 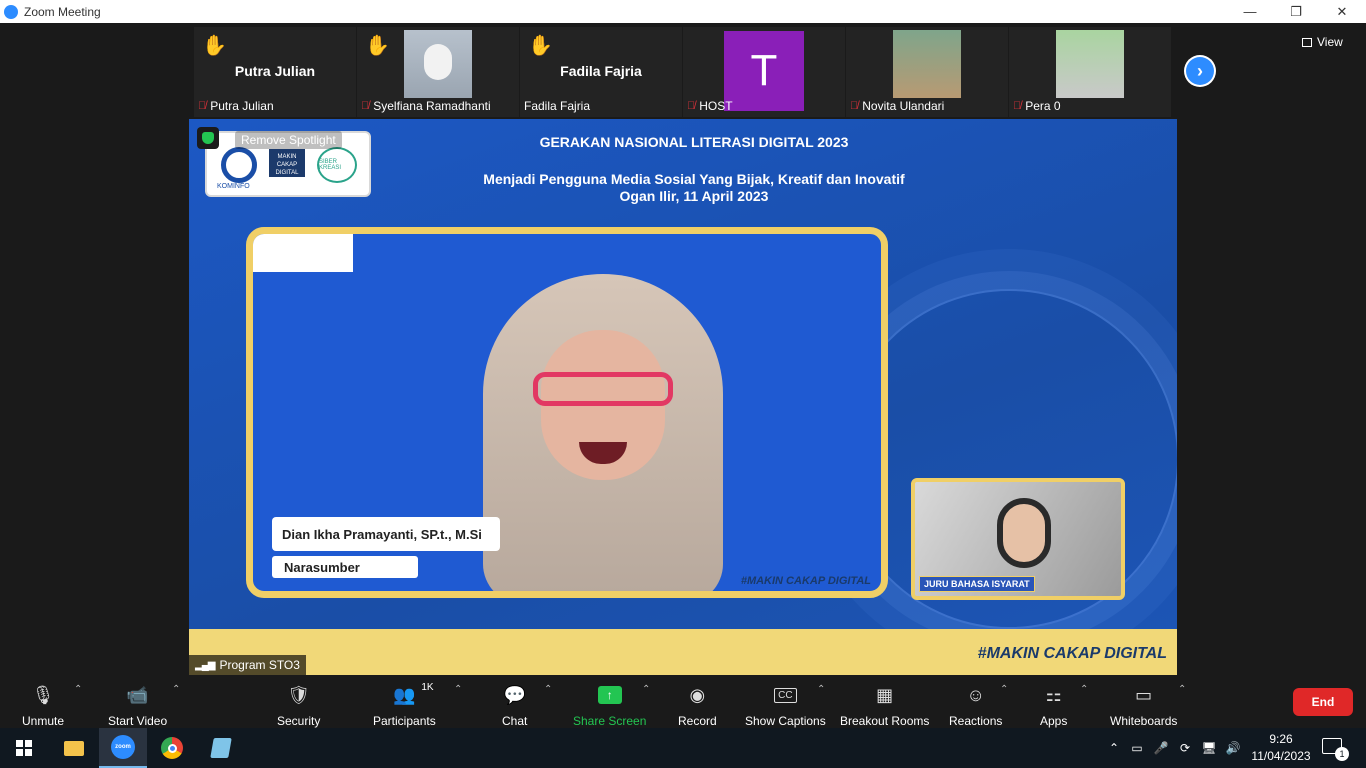 What do you see at coordinates (404, 705) in the screenshot?
I see `participants-button: 👥 1K Participants` at bounding box center [404, 705].